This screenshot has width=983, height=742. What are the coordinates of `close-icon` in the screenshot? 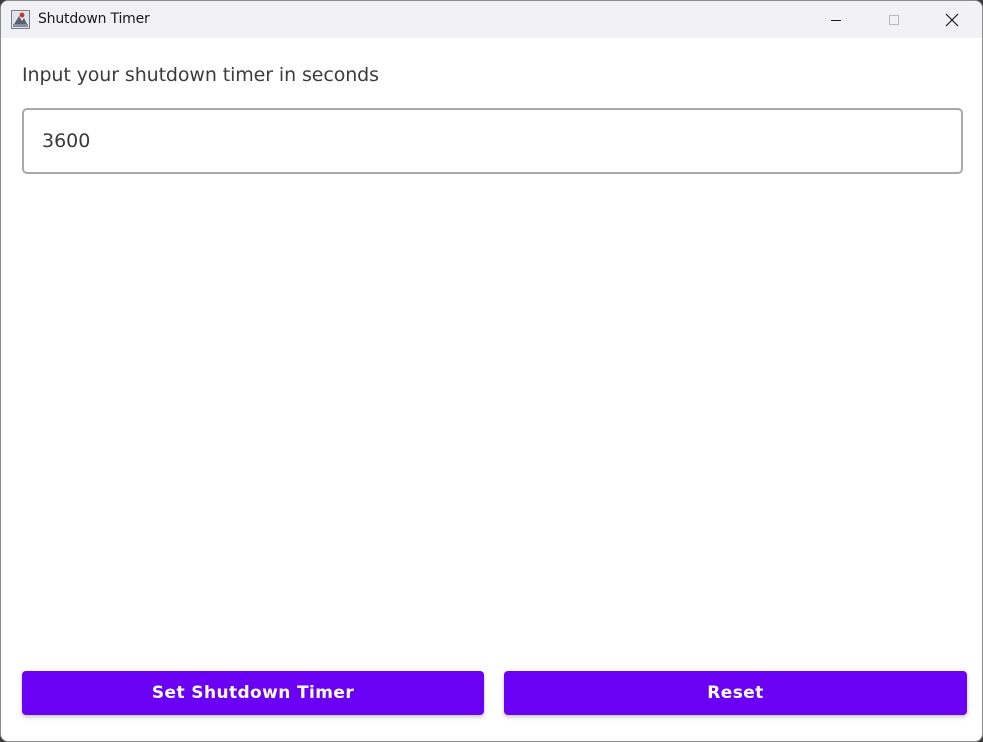 It's located at (952, 19).